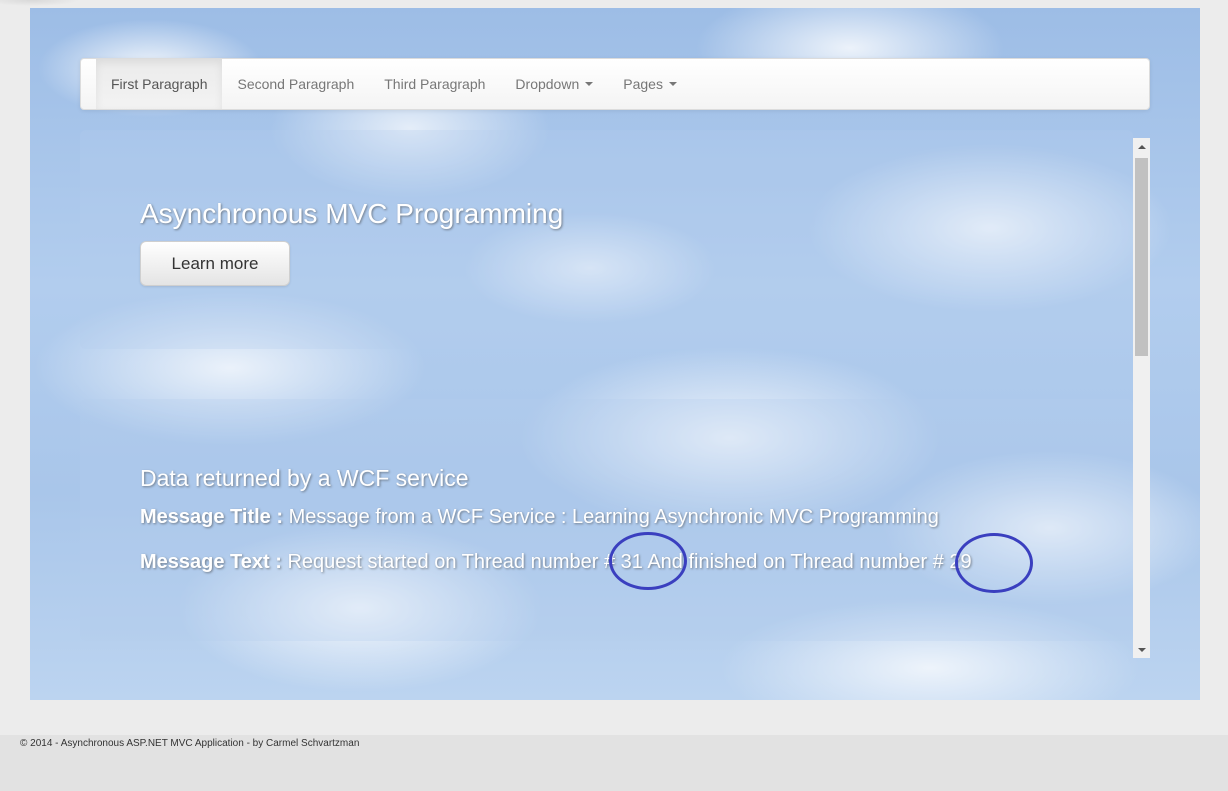 This screenshot has width=1228, height=791. What do you see at coordinates (352, 213) in the screenshot?
I see `hero-title: Asynchronous MVC Programming` at bounding box center [352, 213].